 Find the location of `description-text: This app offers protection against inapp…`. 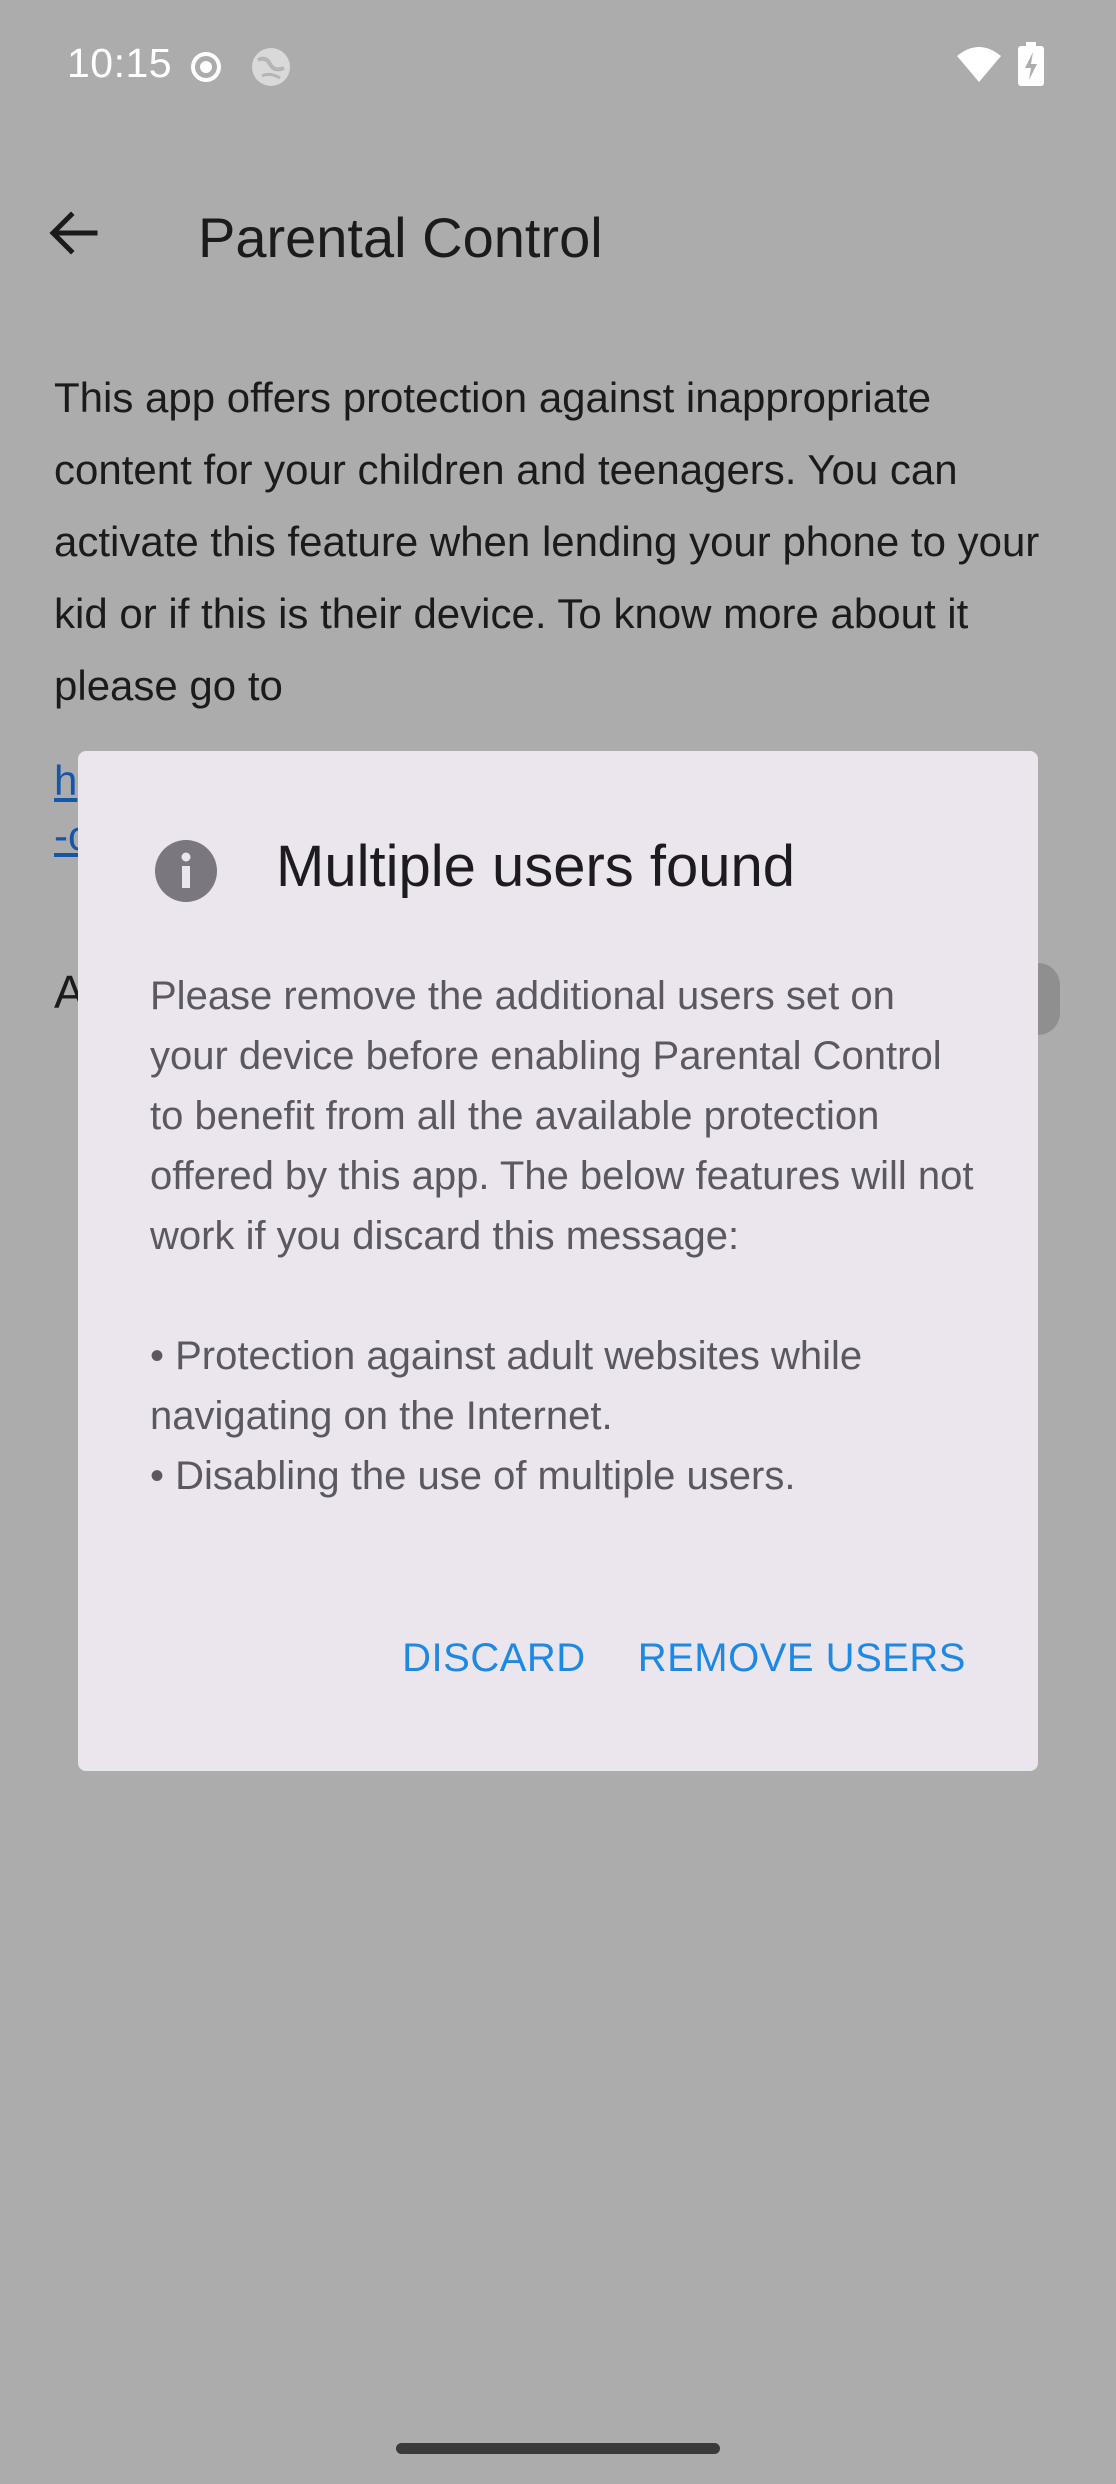

description-text: This app offers protection against inapp… is located at coordinates (547, 541).